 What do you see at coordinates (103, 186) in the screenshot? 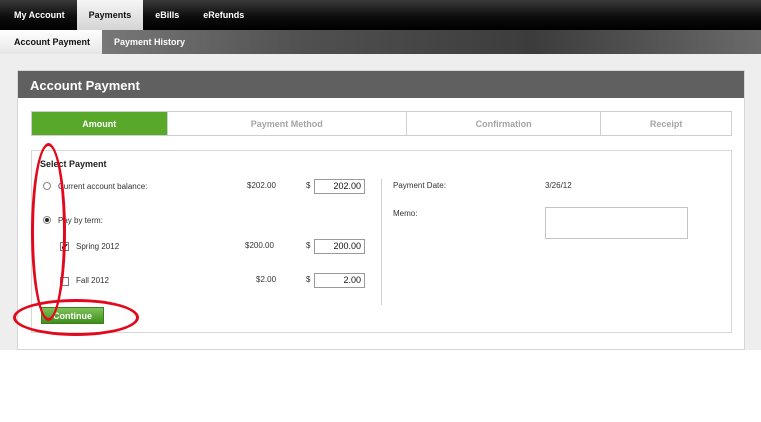
I see `current-balance-label: Current account balance:` at bounding box center [103, 186].